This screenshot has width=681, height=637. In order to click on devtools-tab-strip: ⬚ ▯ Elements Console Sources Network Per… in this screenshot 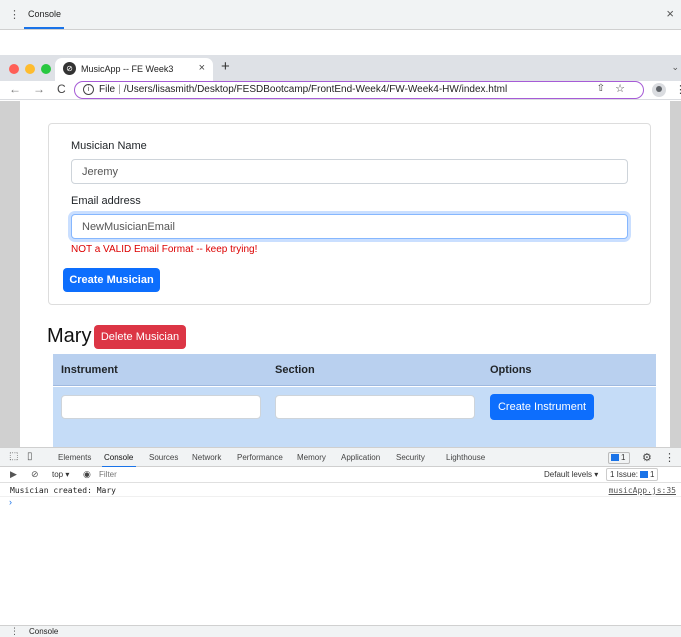, I will do `click(340, 457)`.